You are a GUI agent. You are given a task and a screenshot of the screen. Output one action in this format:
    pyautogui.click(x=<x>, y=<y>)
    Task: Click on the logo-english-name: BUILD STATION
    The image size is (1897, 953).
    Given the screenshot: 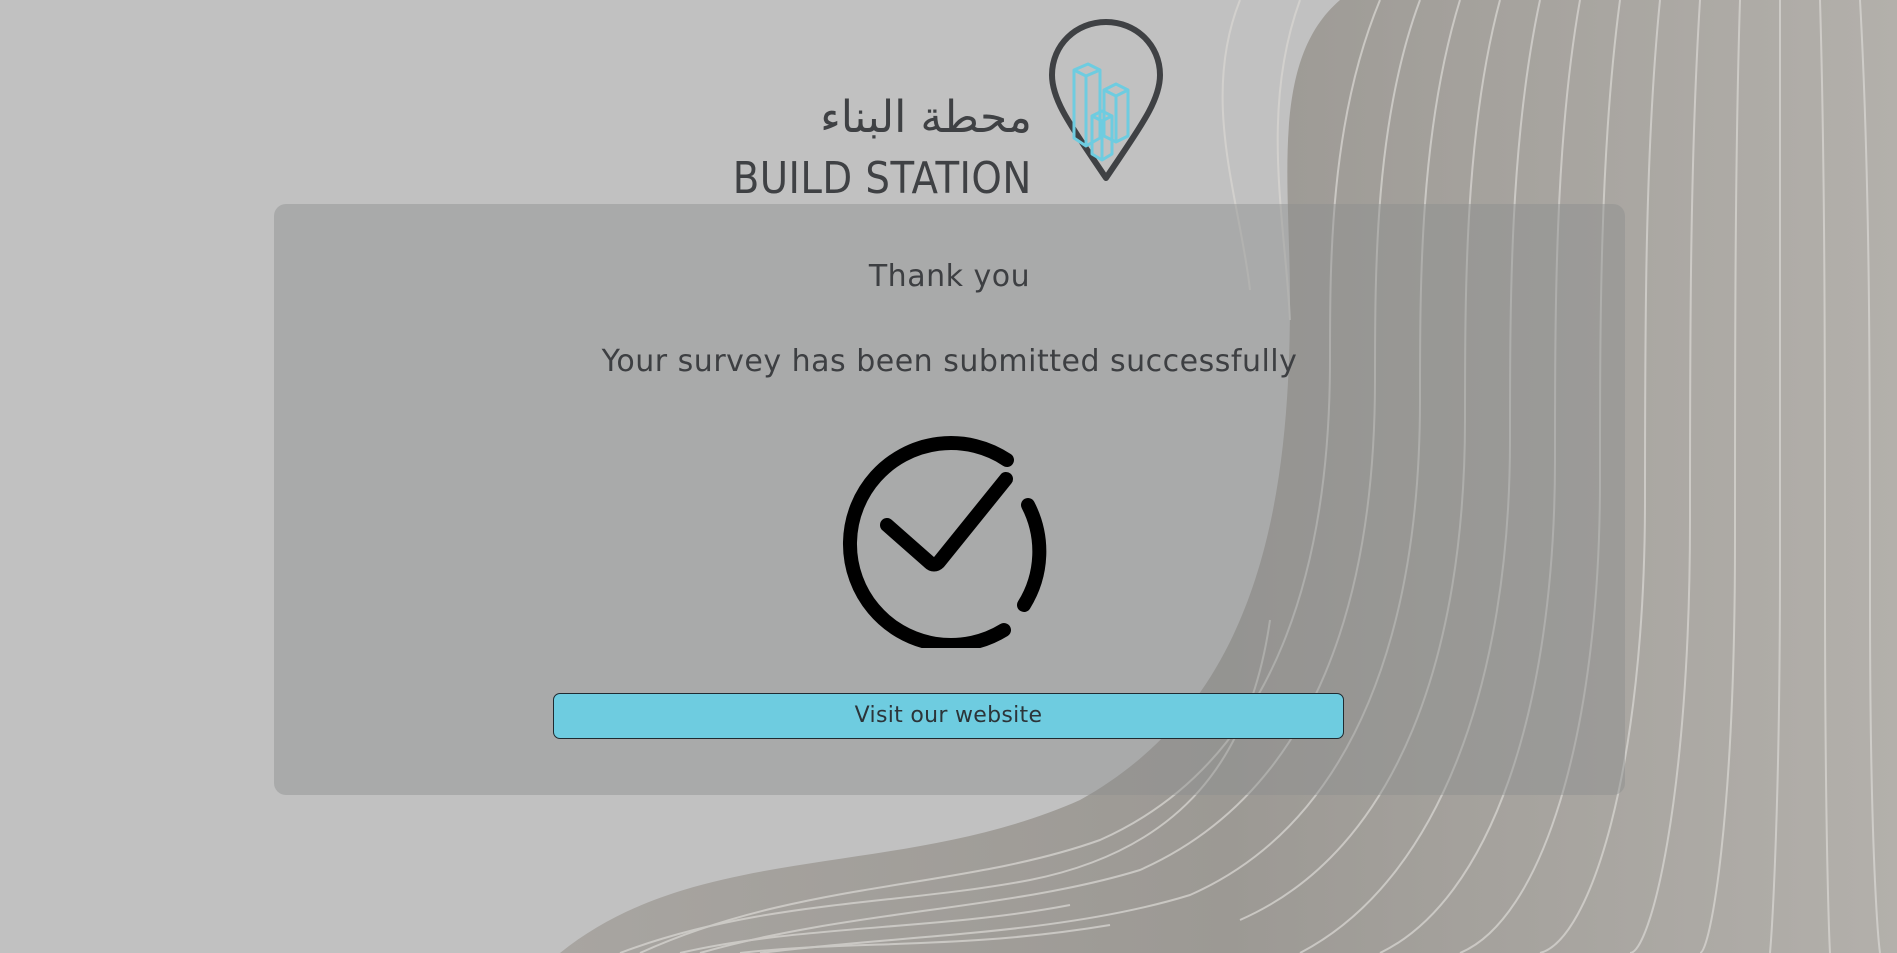 What is the action you would take?
    pyautogui.click(x=882, y=178)
    